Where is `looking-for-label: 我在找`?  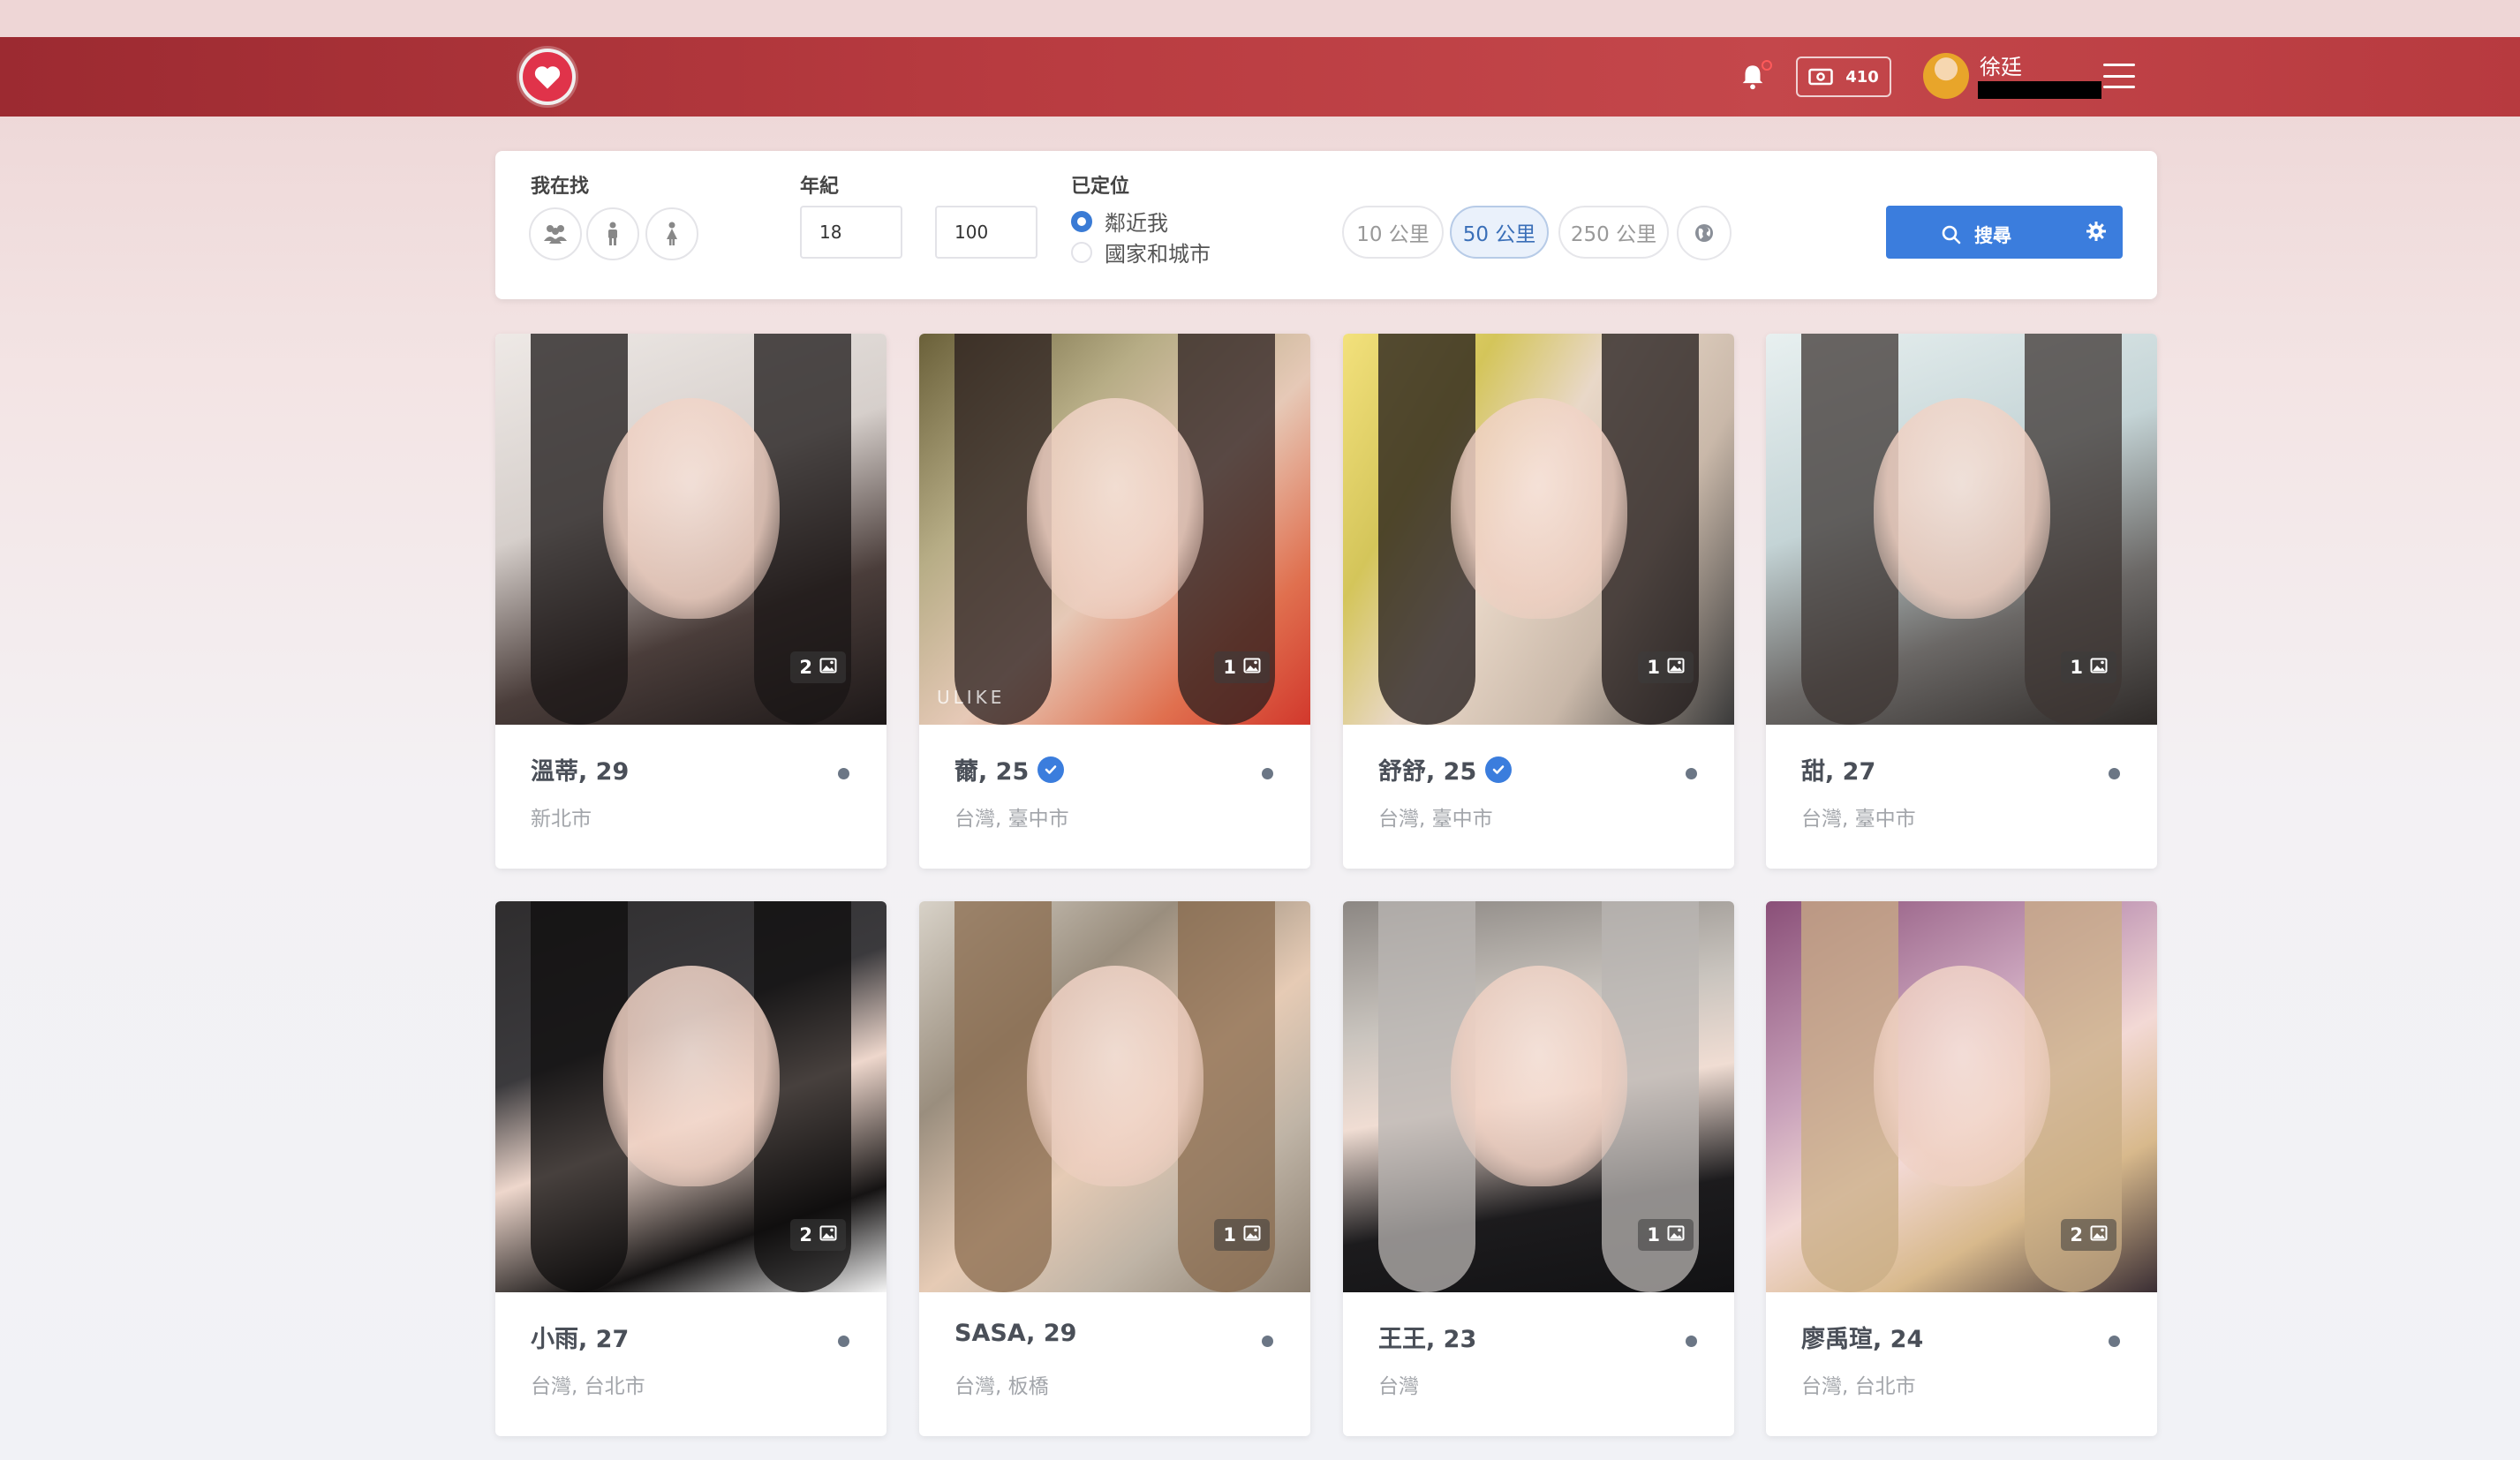 looking-for-label: 我在找 is located at coordinates (560, 187).